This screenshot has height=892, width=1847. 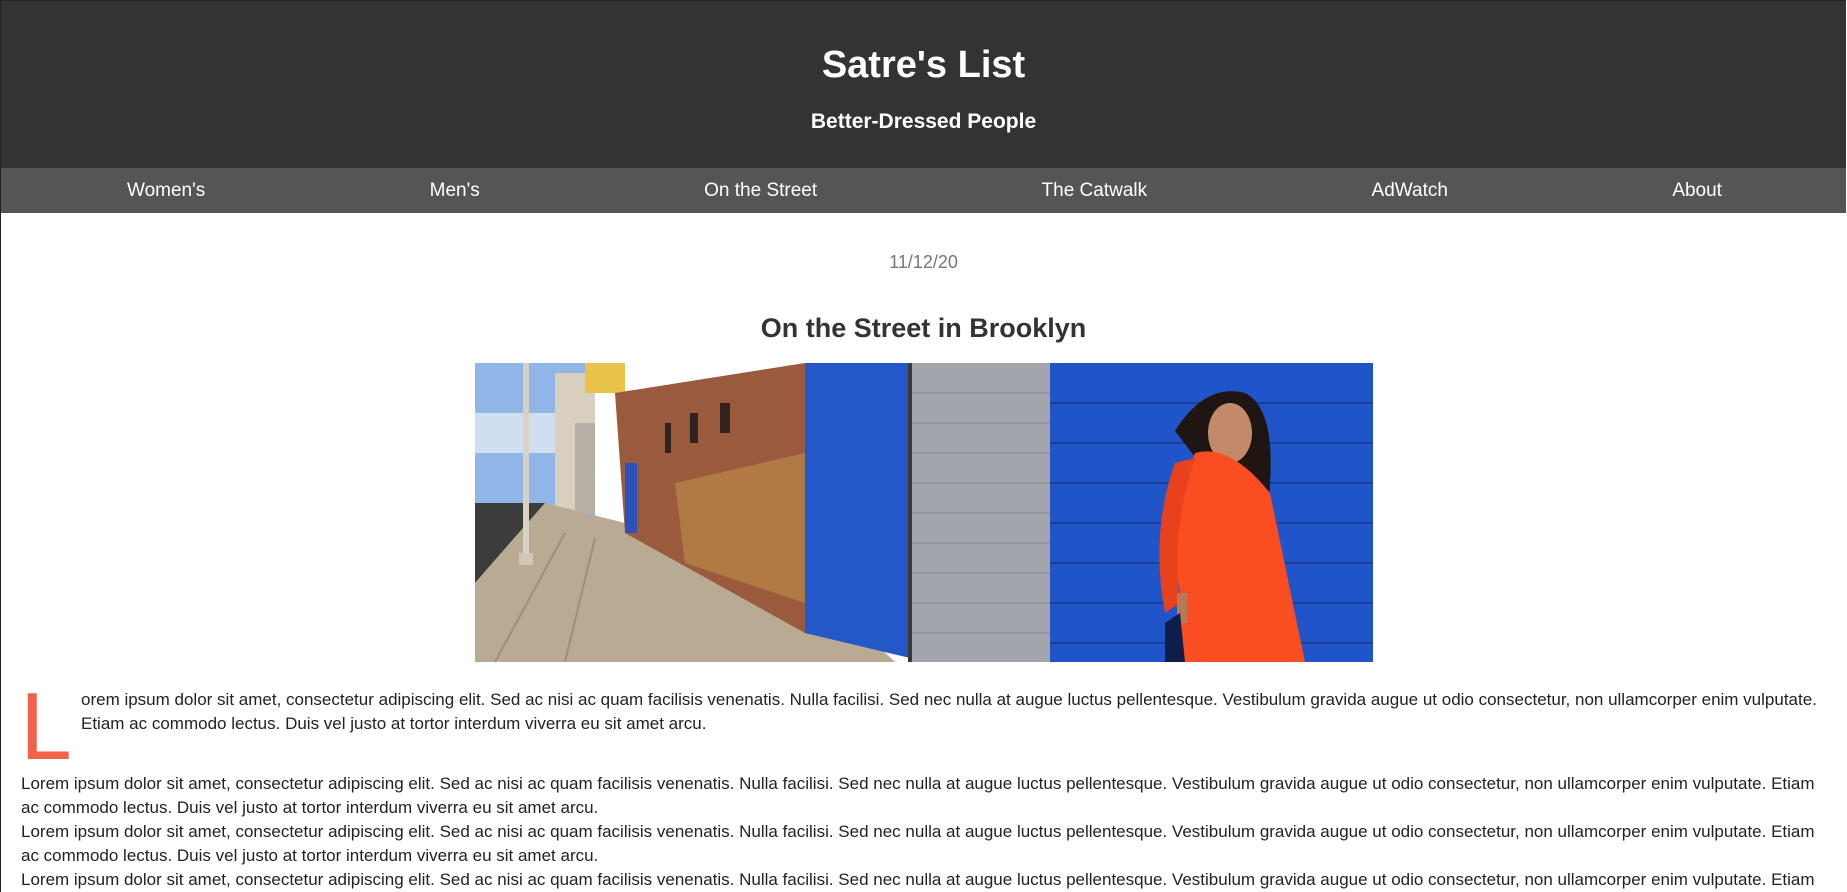 What do you see at coordinates (760, 191) in the screenshot?
I see `nav-on-the-street: On the Street` at bounding box center [760, 191].